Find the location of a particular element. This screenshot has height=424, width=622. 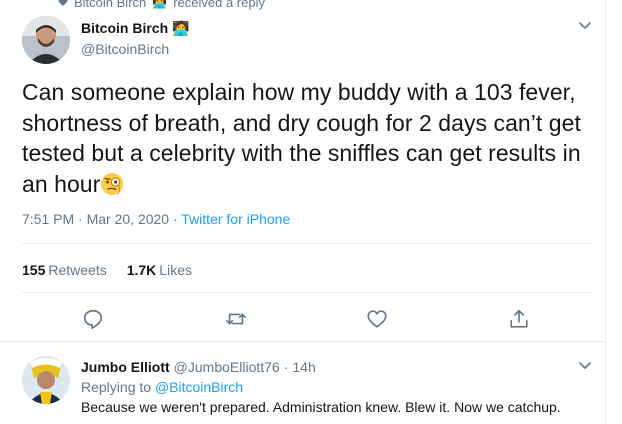

author-handle: @BitcoinBirch is located at coordinates (125, 49).